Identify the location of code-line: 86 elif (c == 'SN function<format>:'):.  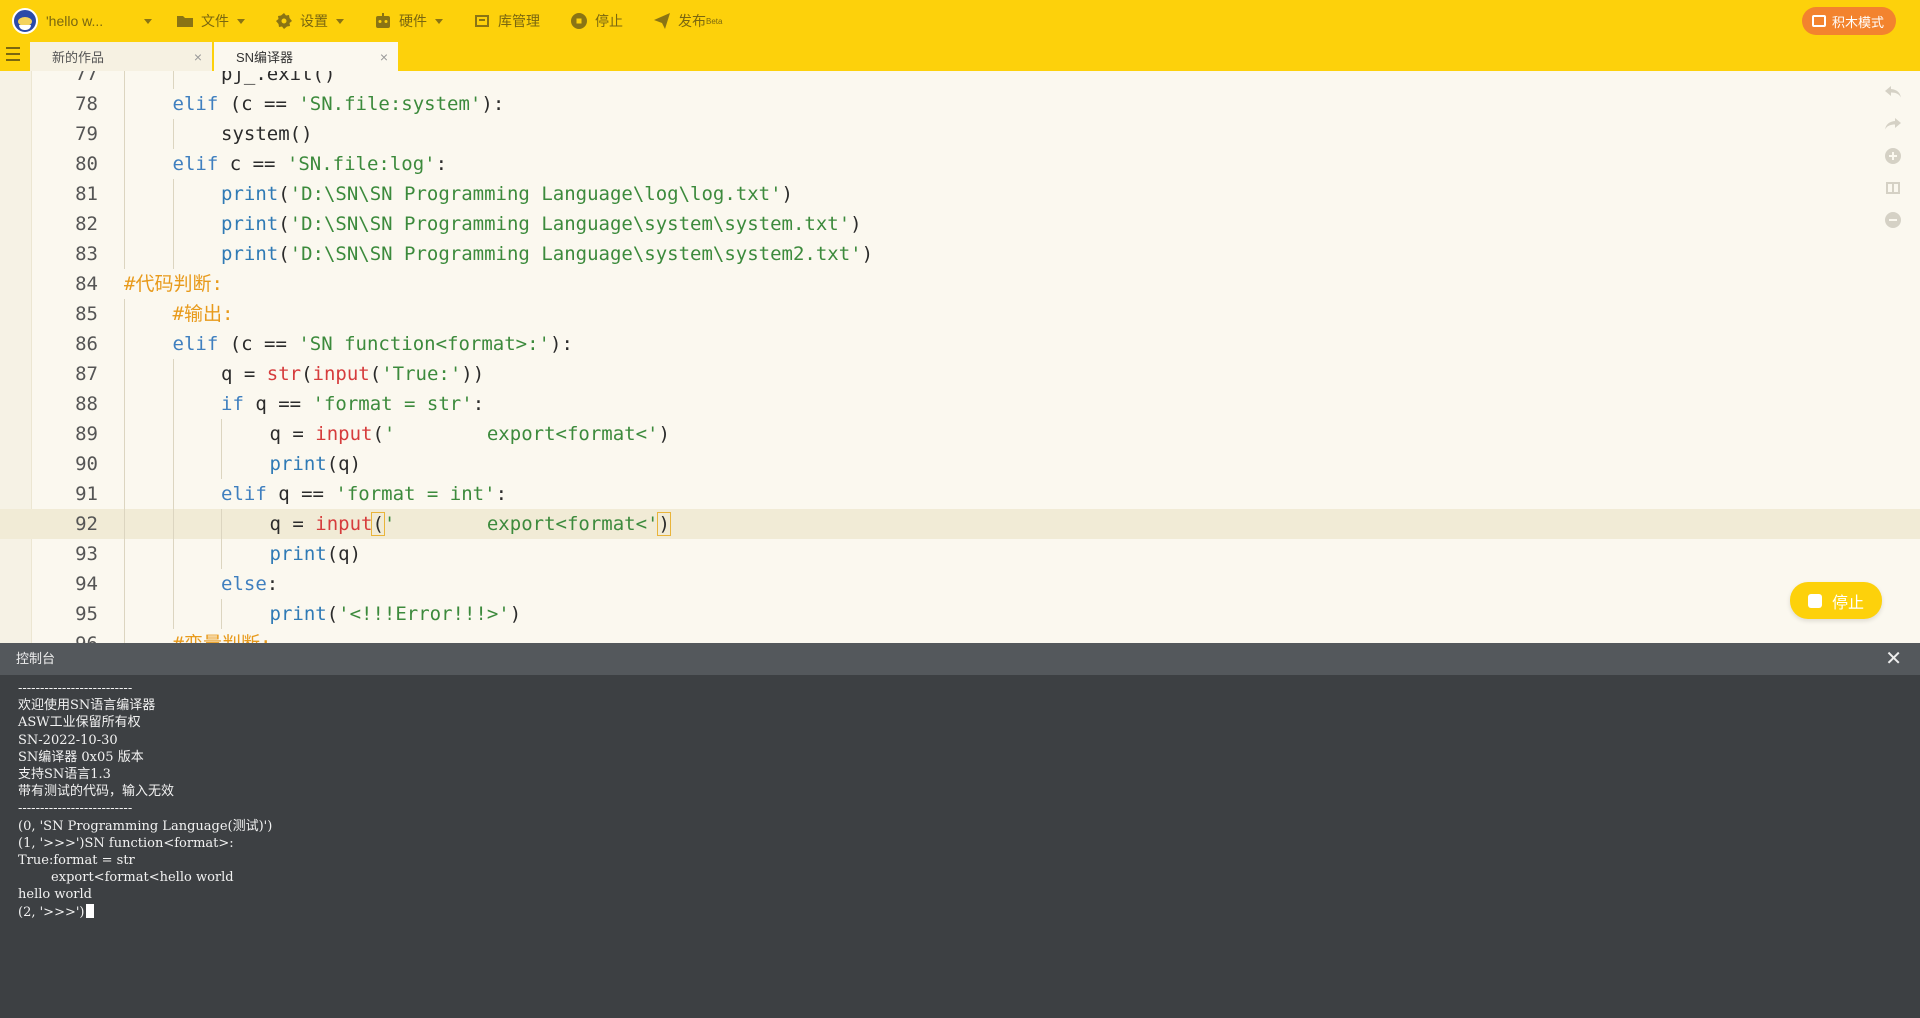
(960, 344).